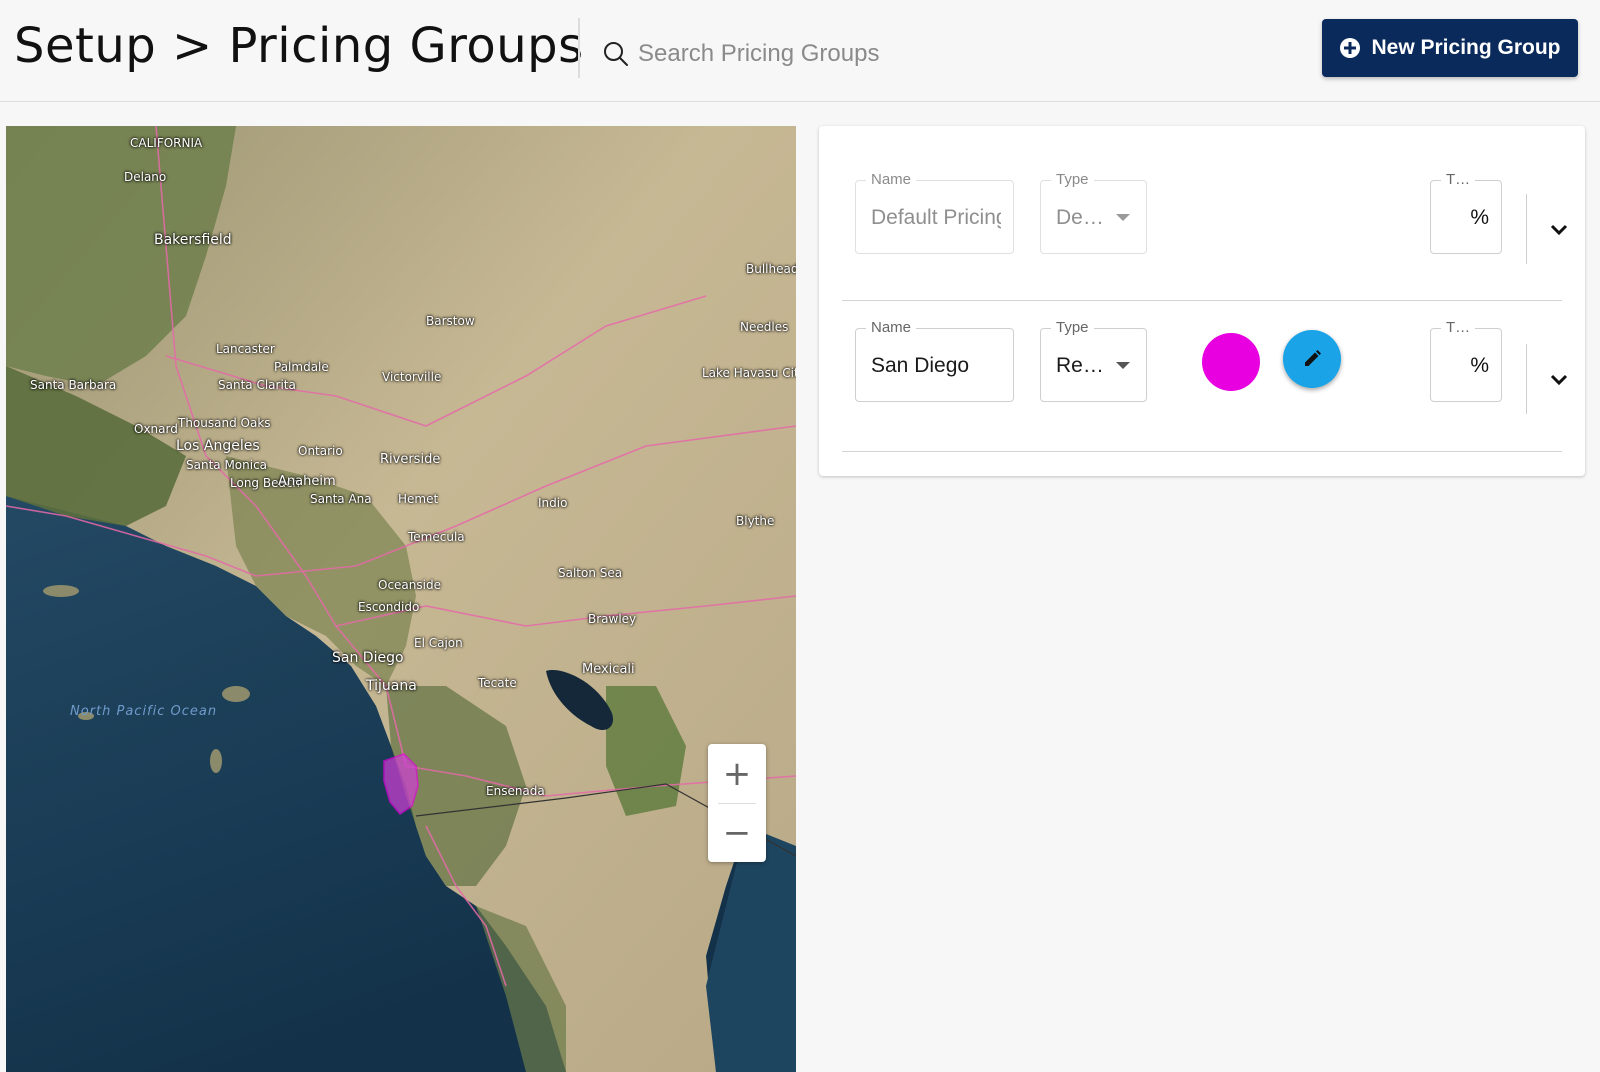 The height and width of the screenshot is (1072, 1600). I want to click on map-label-los-angeles: Los Angeles, so click(218, 446).